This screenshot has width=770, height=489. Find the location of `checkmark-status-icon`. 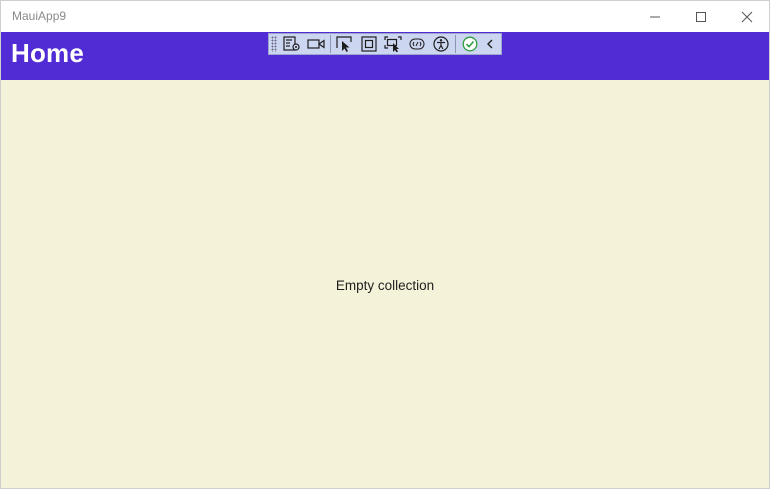

checkmark-status-icon is located at coordinates (470, 44).